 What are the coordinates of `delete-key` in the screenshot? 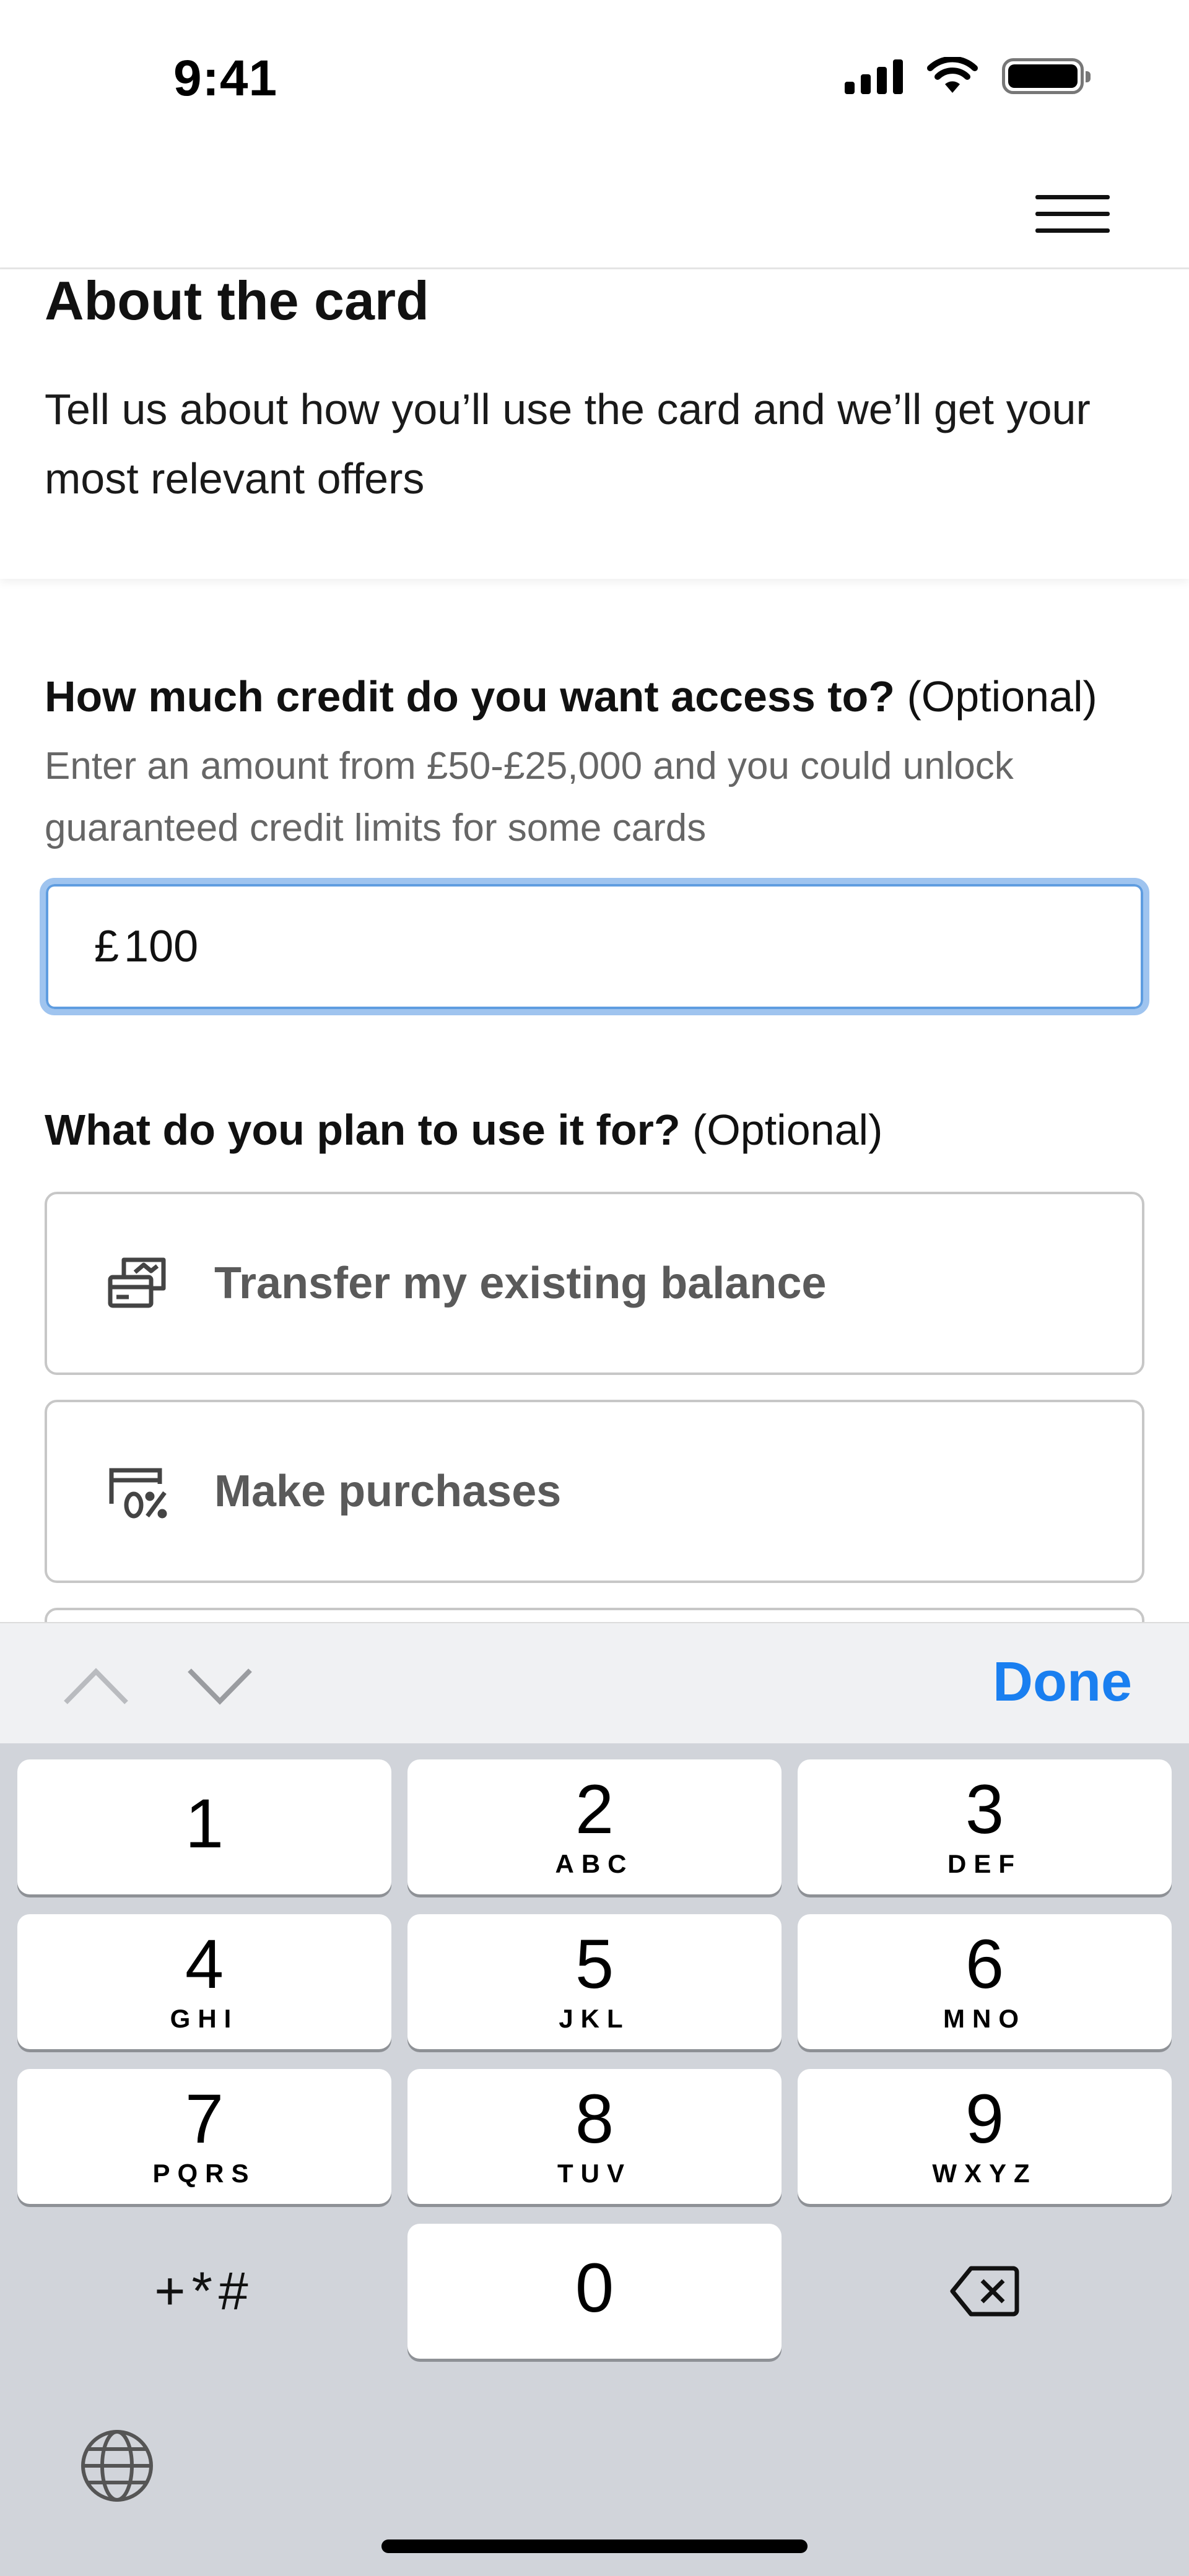 It's located at (985, 2291).